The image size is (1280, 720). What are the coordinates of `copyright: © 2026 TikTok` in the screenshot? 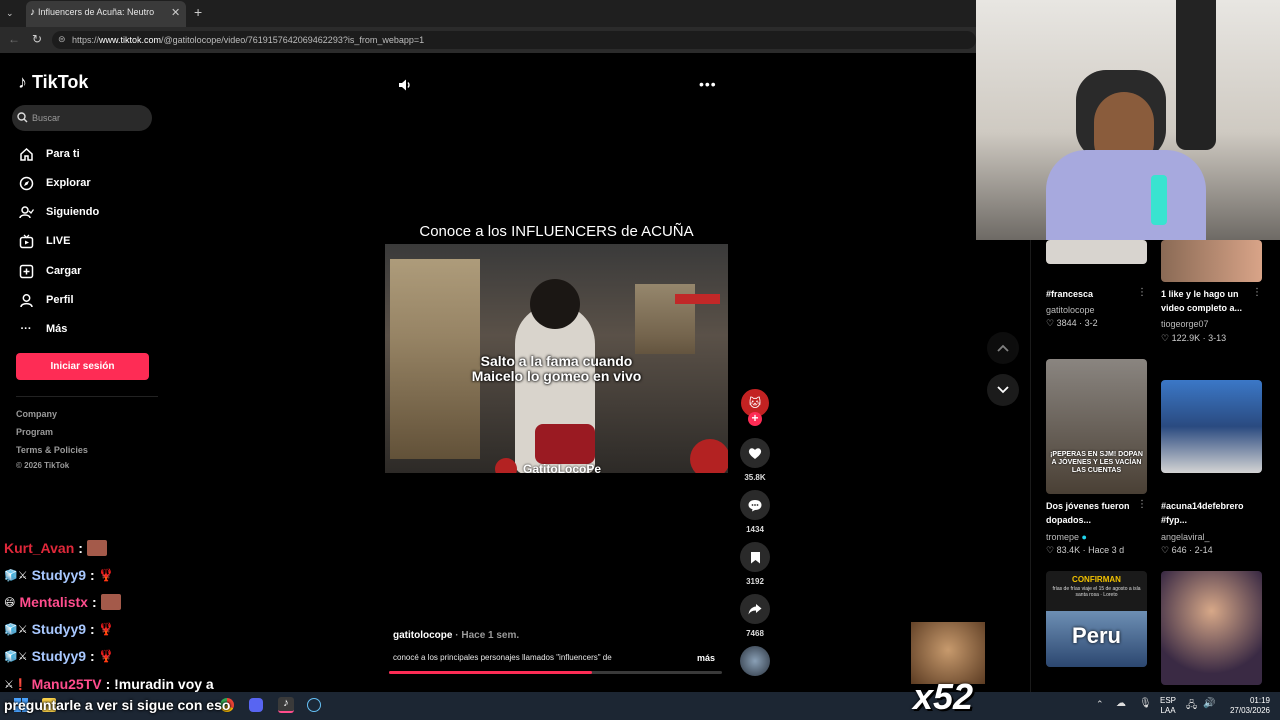 It's located at (43, 465).